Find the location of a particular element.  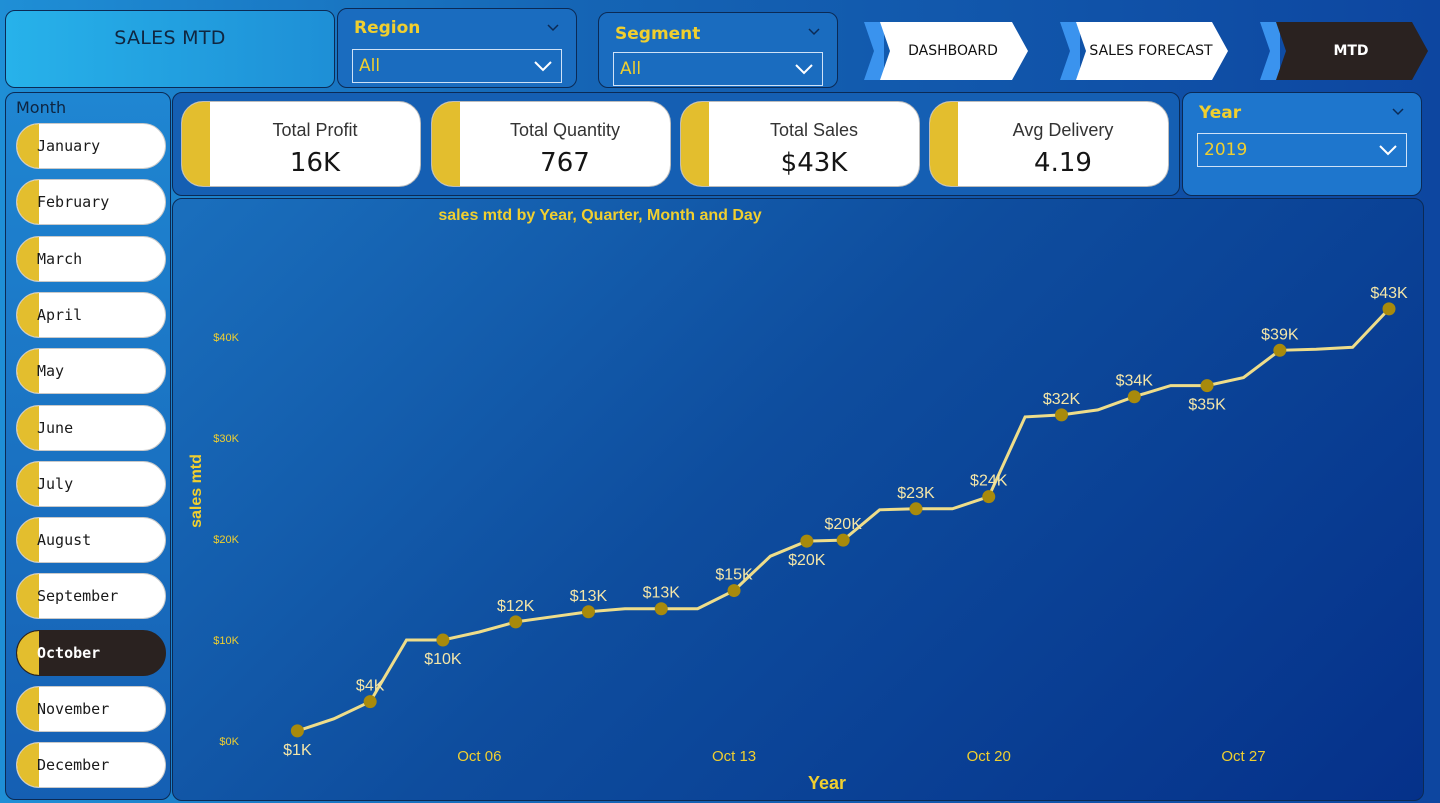

month-option-label: October is located at coordinates (69, 652).